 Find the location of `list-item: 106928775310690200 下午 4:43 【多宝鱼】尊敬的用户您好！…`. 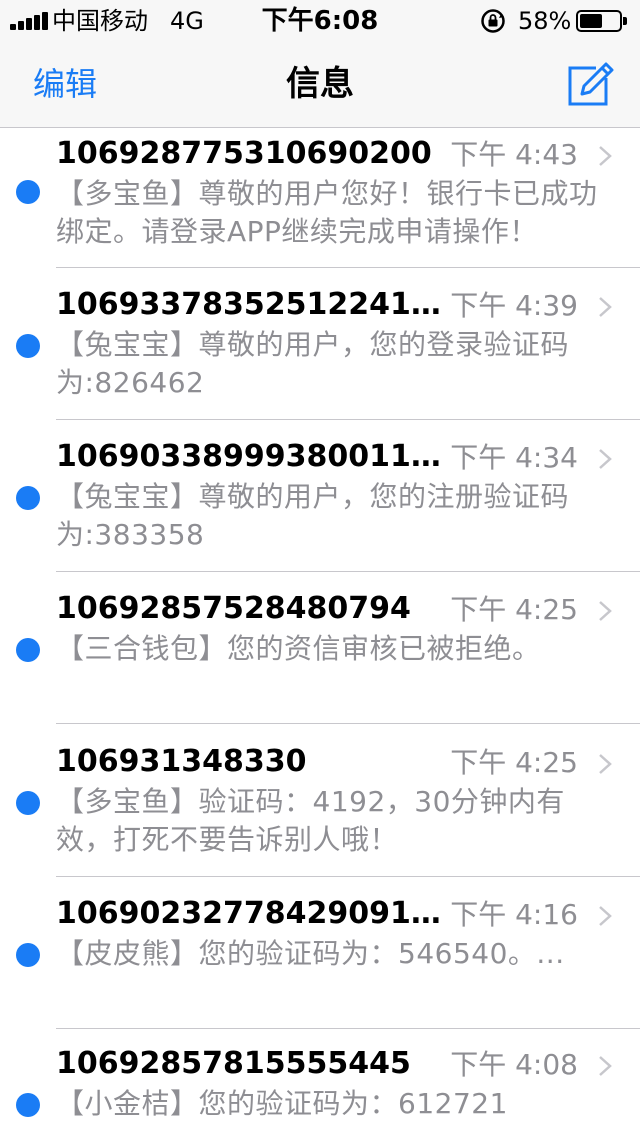

list-item: 106928775310690200 下午 4:43 【多宝鱼】尊敬的用户您好！… is located at coordinates (320, 198).